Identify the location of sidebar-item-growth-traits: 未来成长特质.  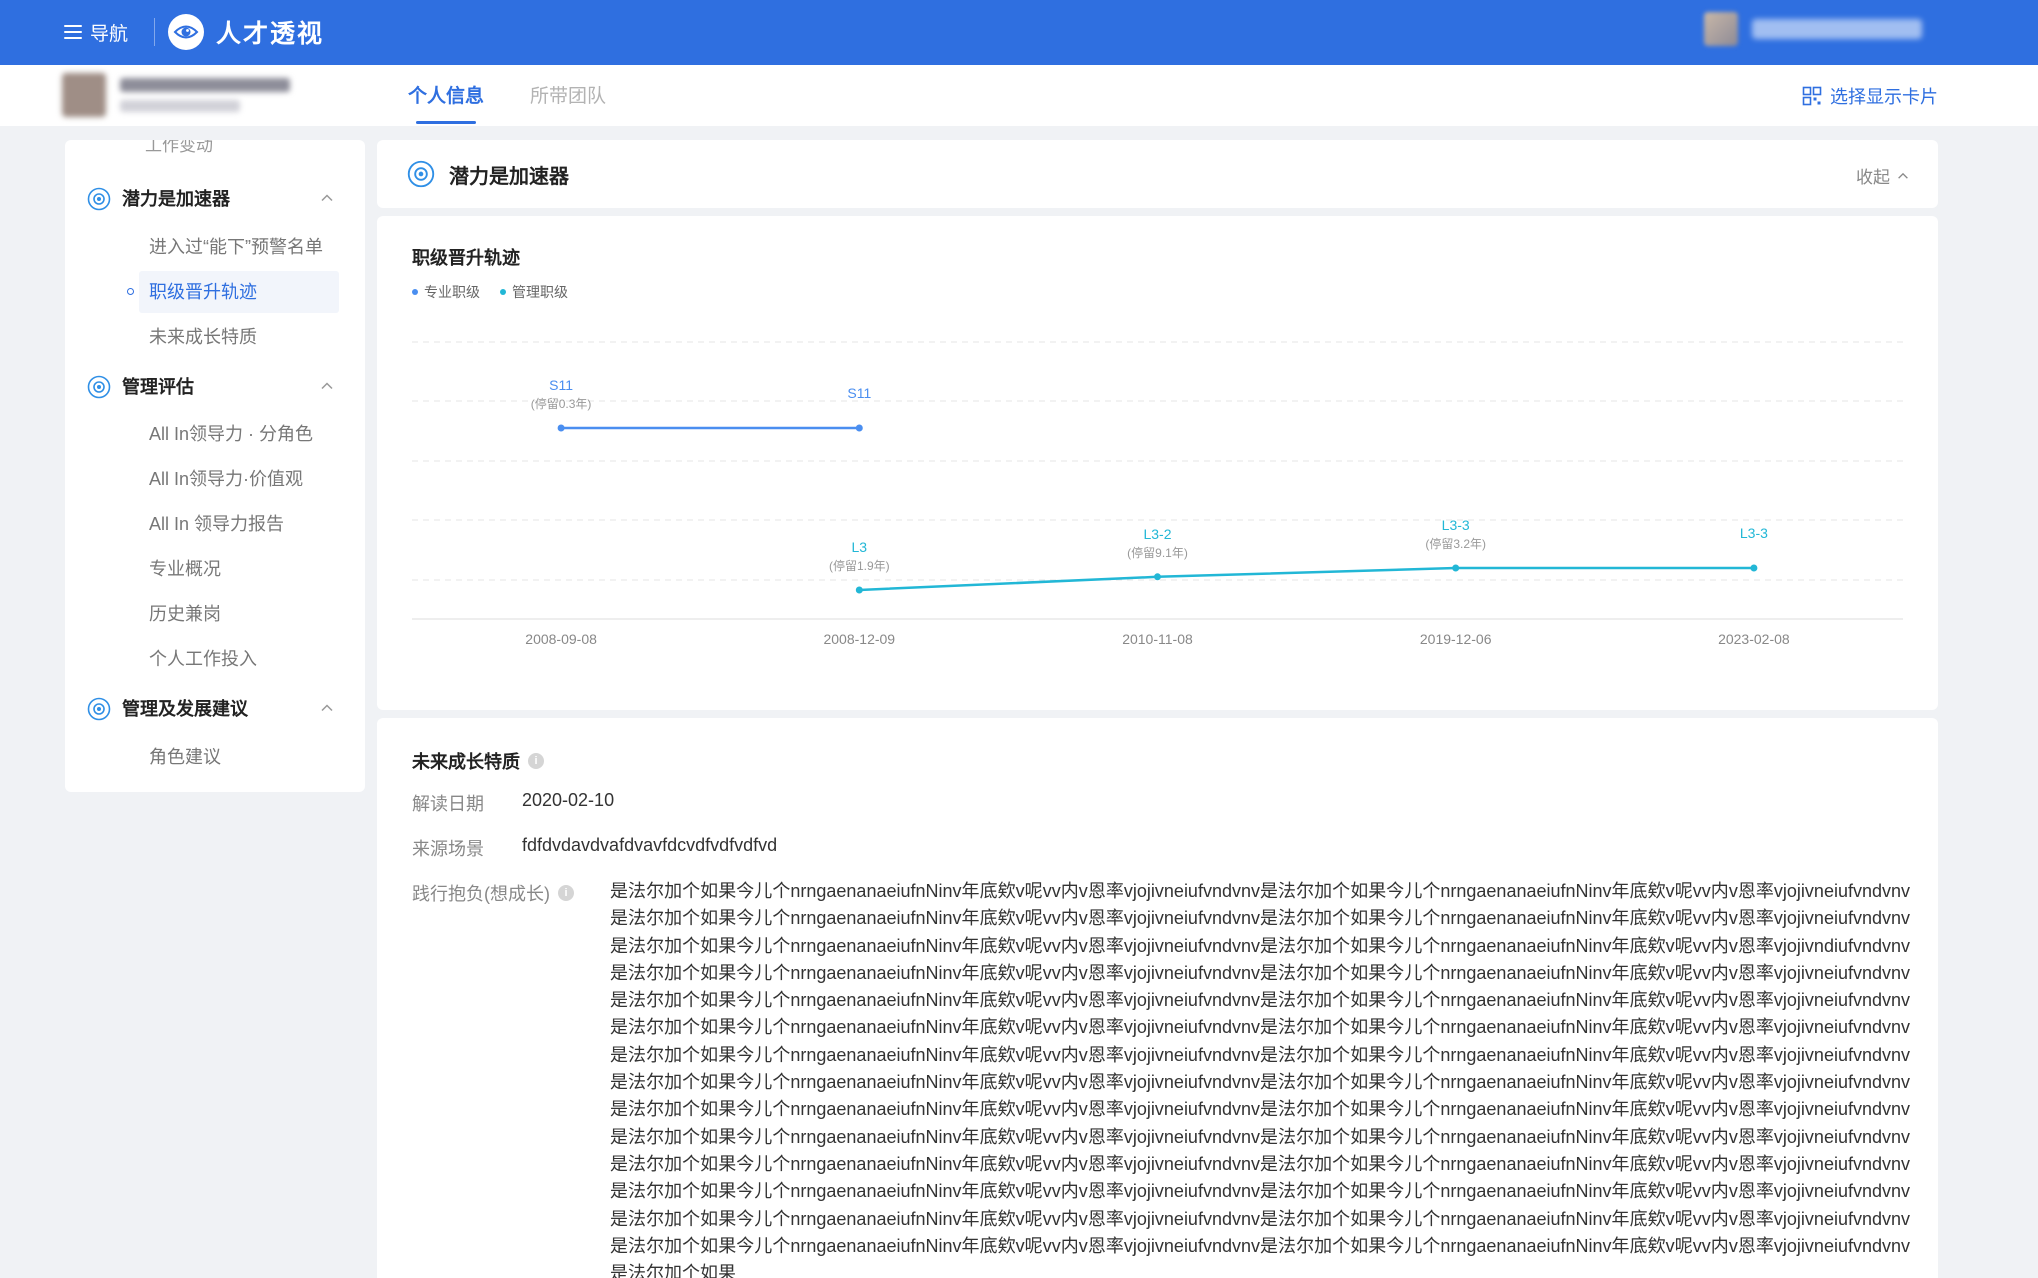
(239, 337).